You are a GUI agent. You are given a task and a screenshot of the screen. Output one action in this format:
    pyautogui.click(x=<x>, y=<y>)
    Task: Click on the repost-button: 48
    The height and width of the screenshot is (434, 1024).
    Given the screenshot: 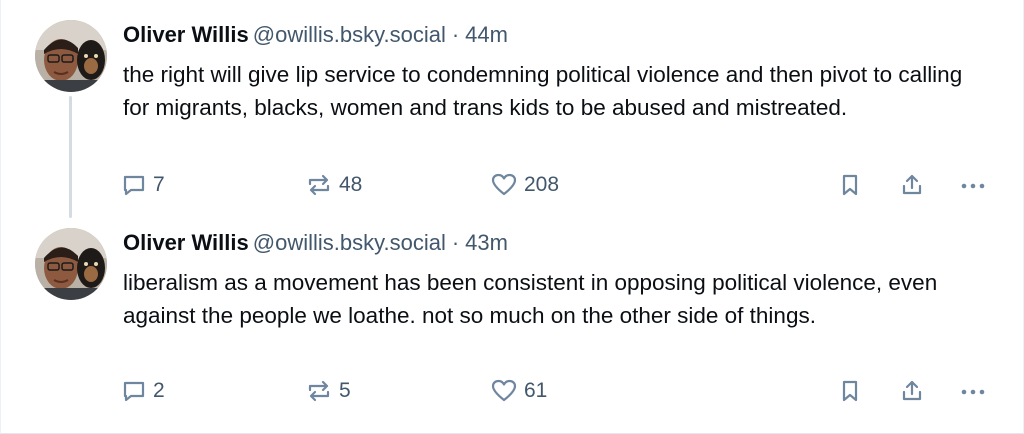 What is the action you would take?
    pyautogui.click(x=333, y=185)
    